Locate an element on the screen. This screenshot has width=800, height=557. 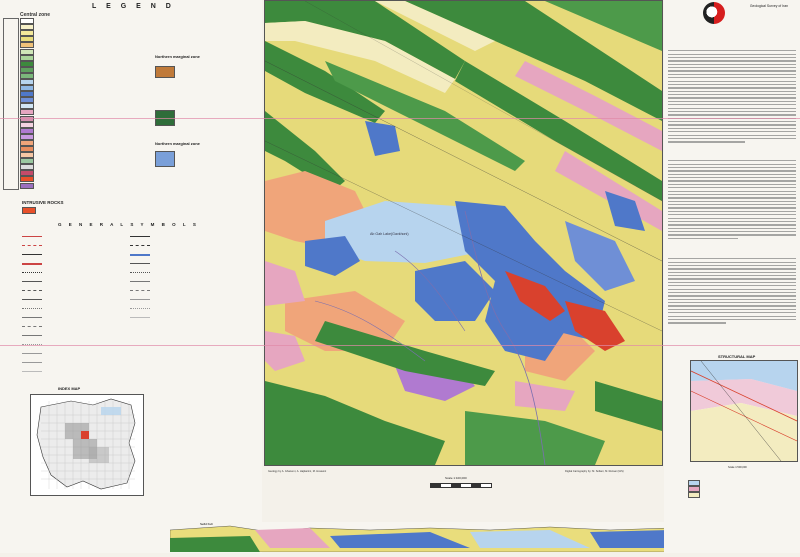
symbol-list-left is located at coordinates (32, 304).